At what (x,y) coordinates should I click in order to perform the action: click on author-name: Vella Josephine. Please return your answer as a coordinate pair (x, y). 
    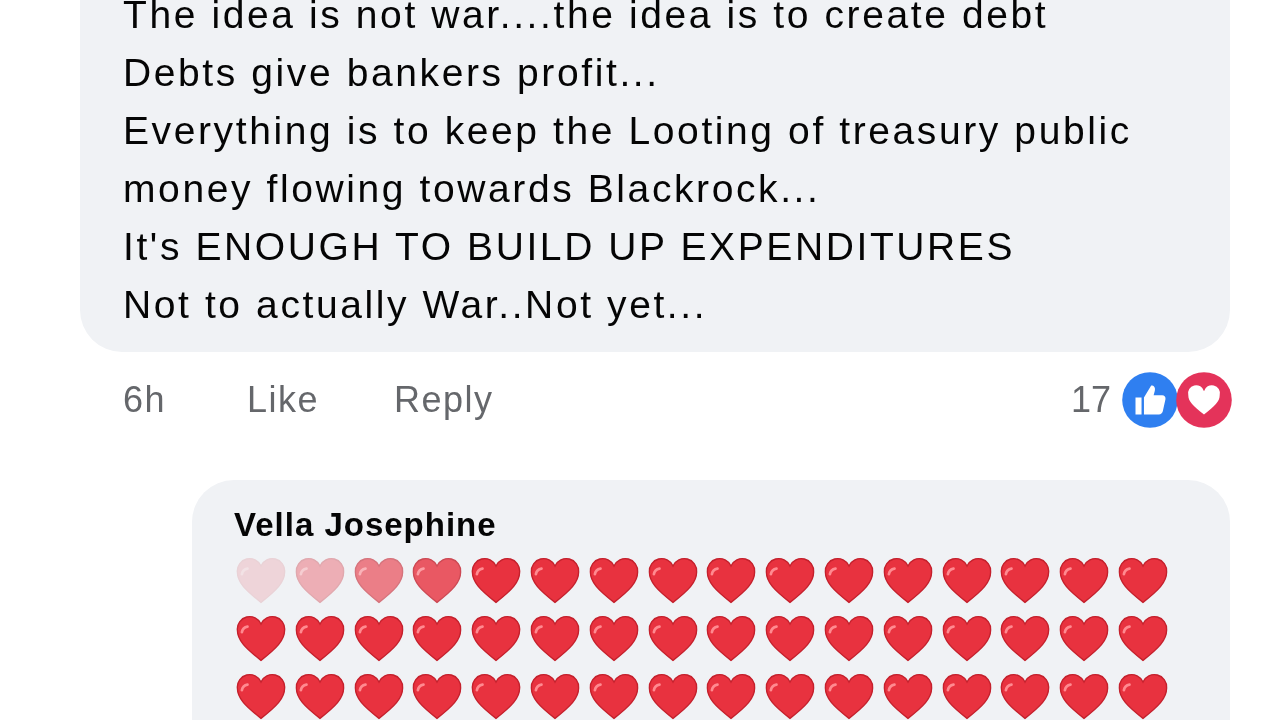
    Looking at the image, I should click on (365, 525).